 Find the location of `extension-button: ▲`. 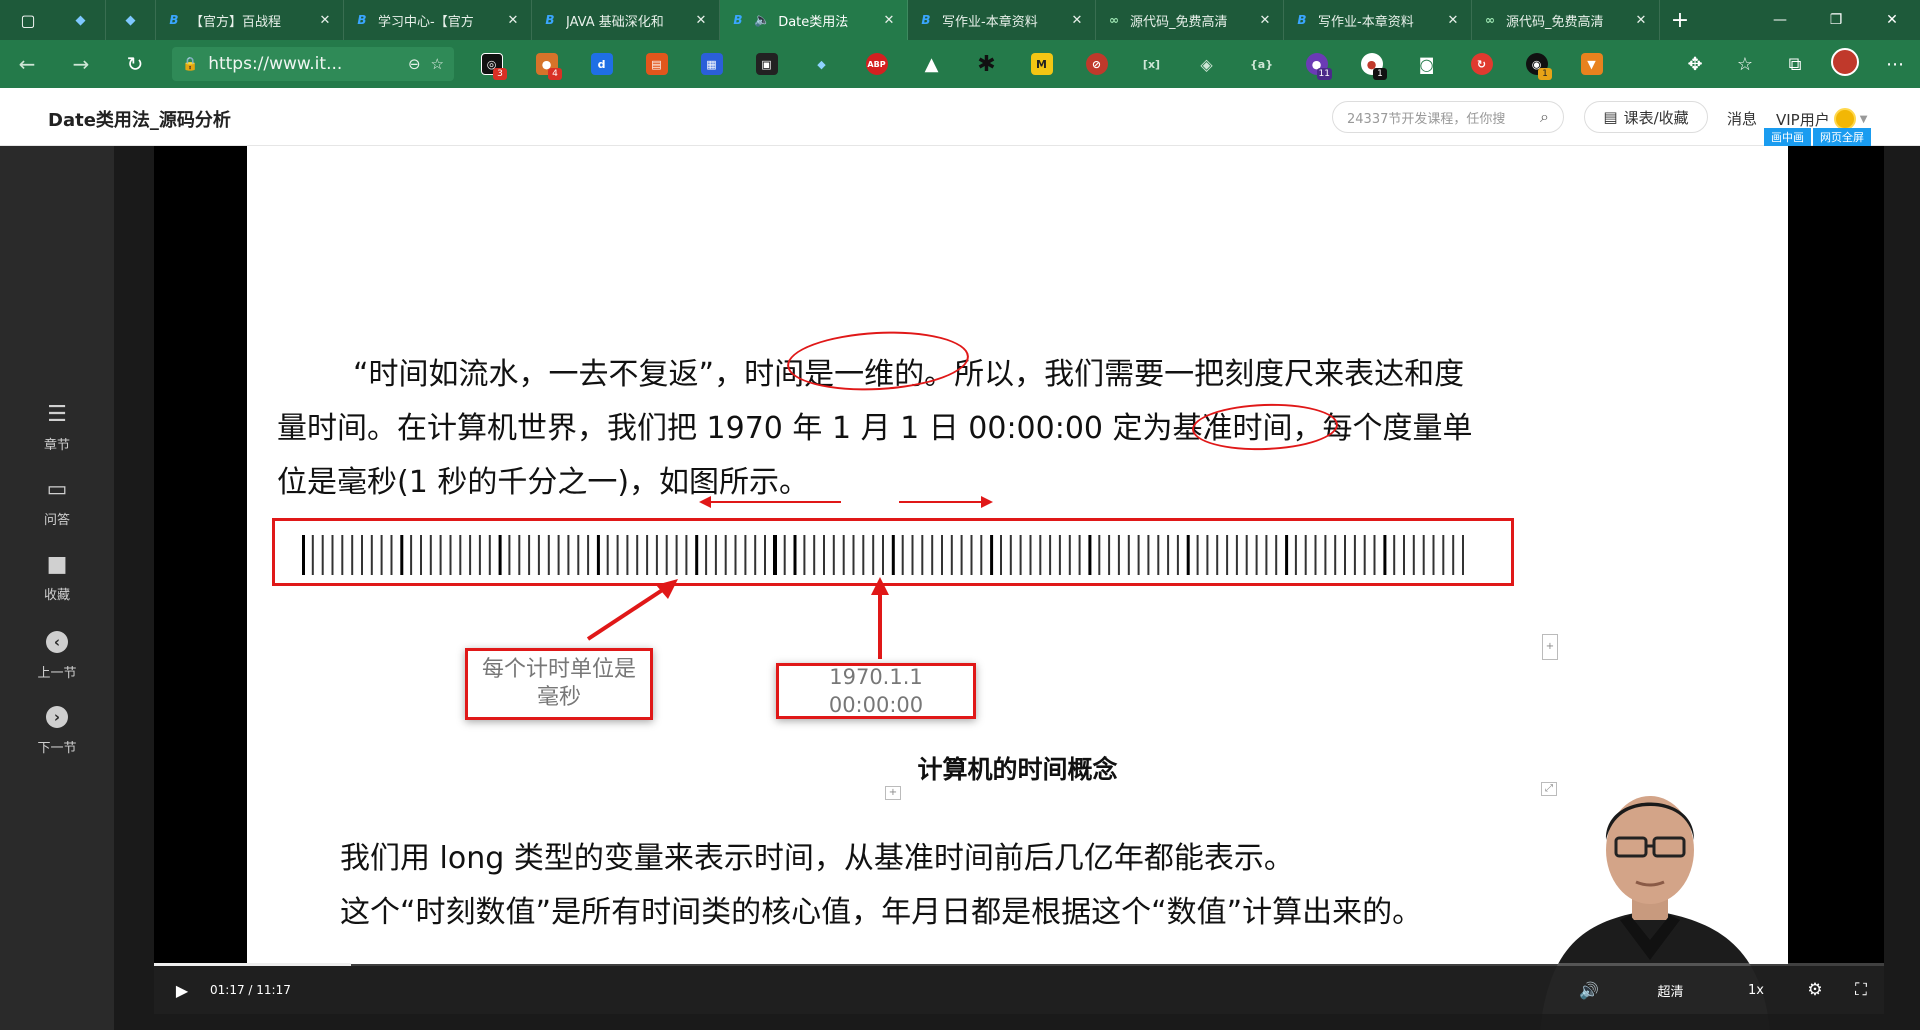

extension-button: ▲ is located at coordinates (931, 64).